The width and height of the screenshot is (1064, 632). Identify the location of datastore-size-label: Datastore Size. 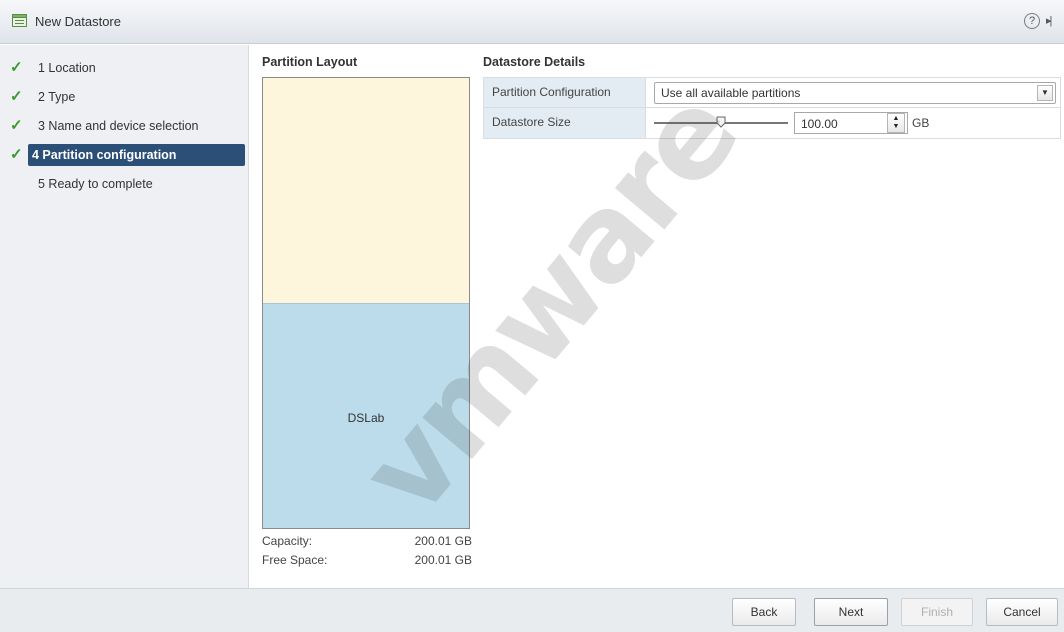
(565, 123).